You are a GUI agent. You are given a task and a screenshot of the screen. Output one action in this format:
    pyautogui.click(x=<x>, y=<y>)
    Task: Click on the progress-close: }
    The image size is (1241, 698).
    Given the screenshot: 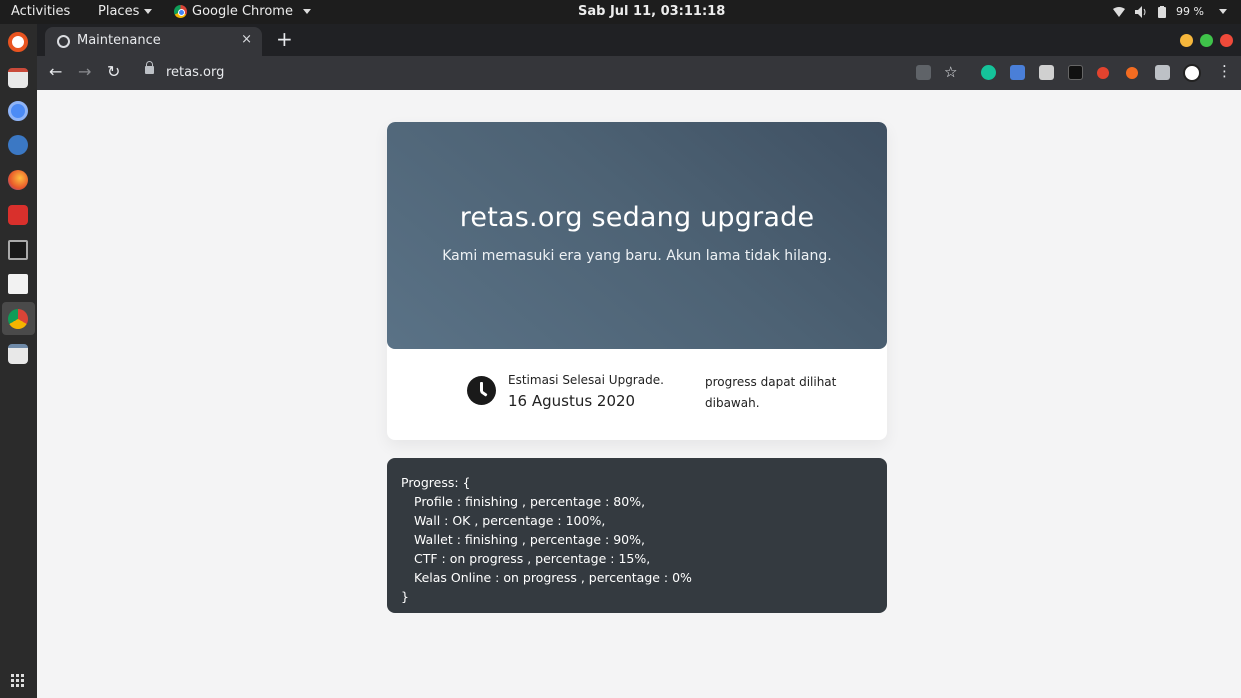 What is the action you would take?
    pyautogui.click(x=405, y=596)
    